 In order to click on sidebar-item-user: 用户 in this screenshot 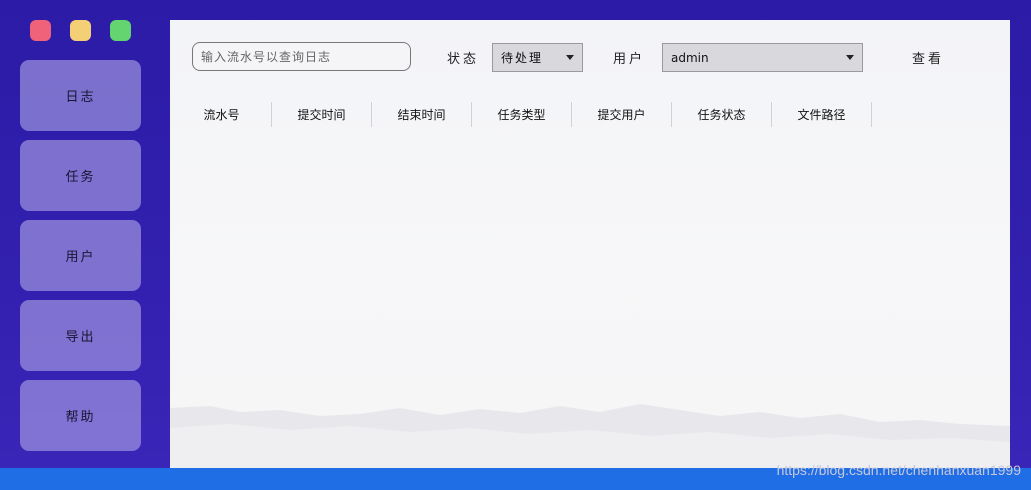, I will do `click(80, 255)`.